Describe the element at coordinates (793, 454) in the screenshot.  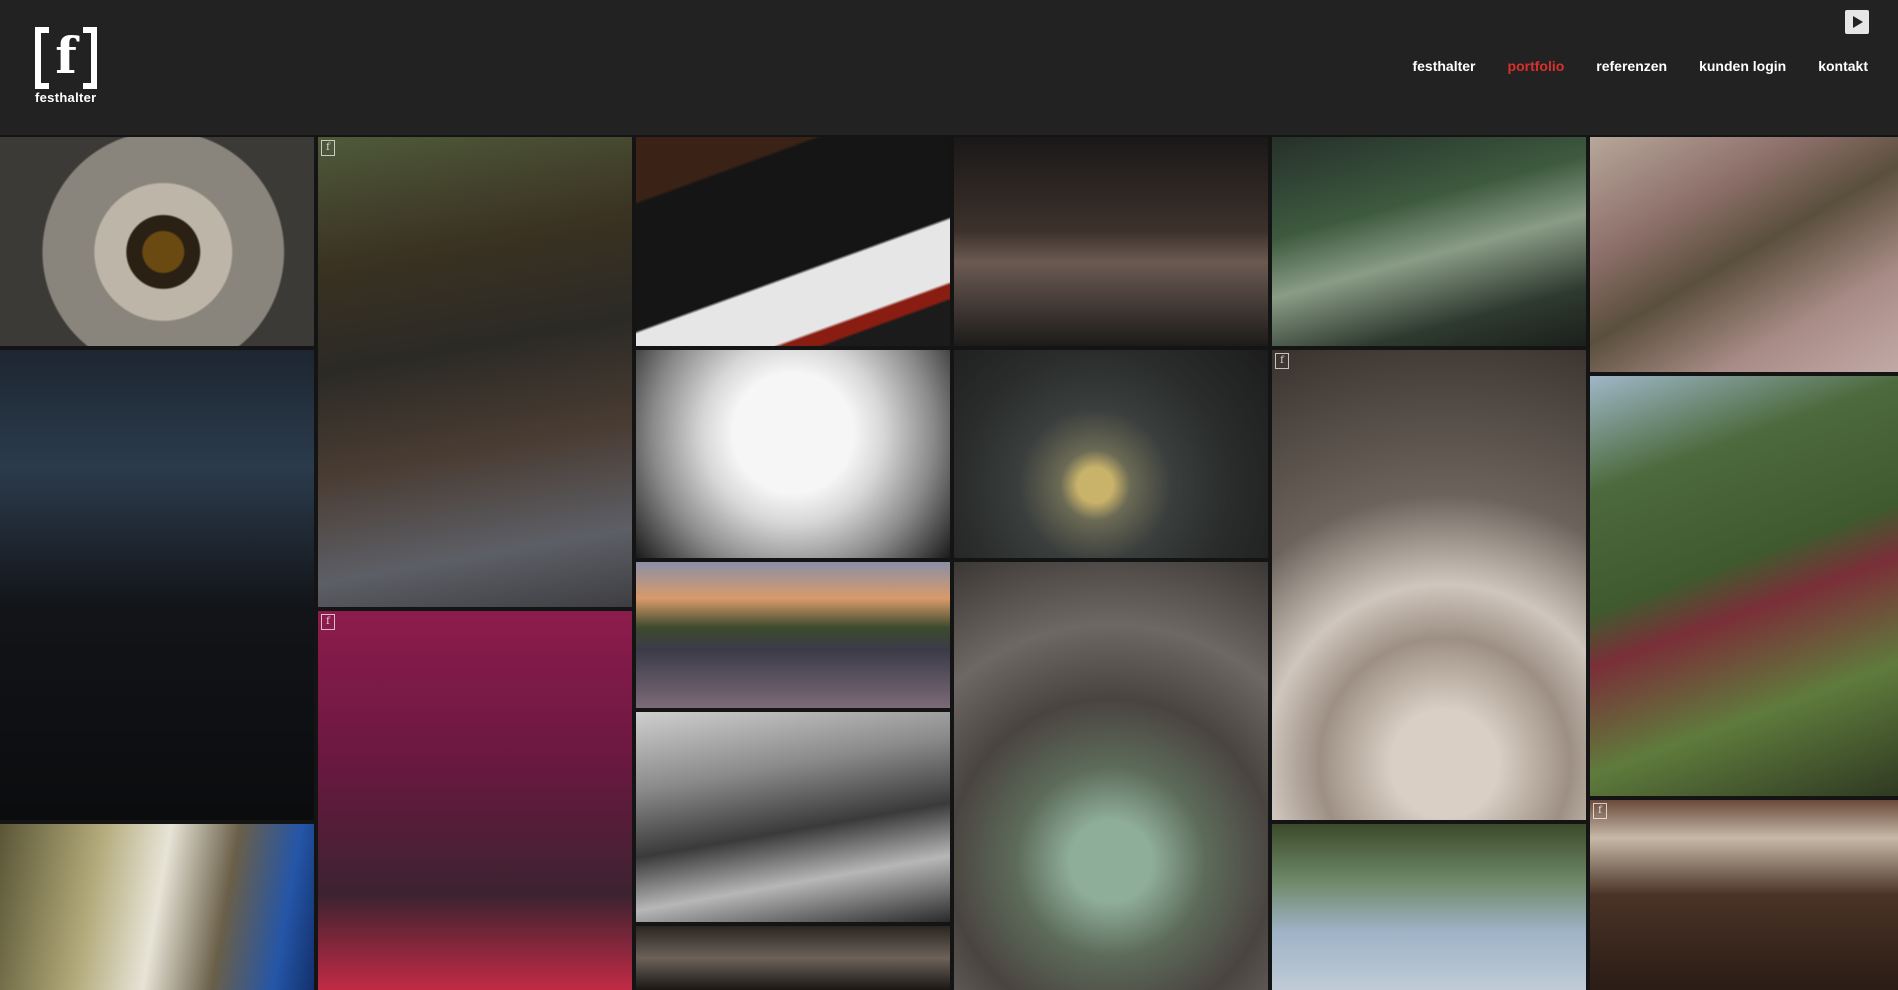
I see `gallery-photo-concert-duo-backlit` at that location.